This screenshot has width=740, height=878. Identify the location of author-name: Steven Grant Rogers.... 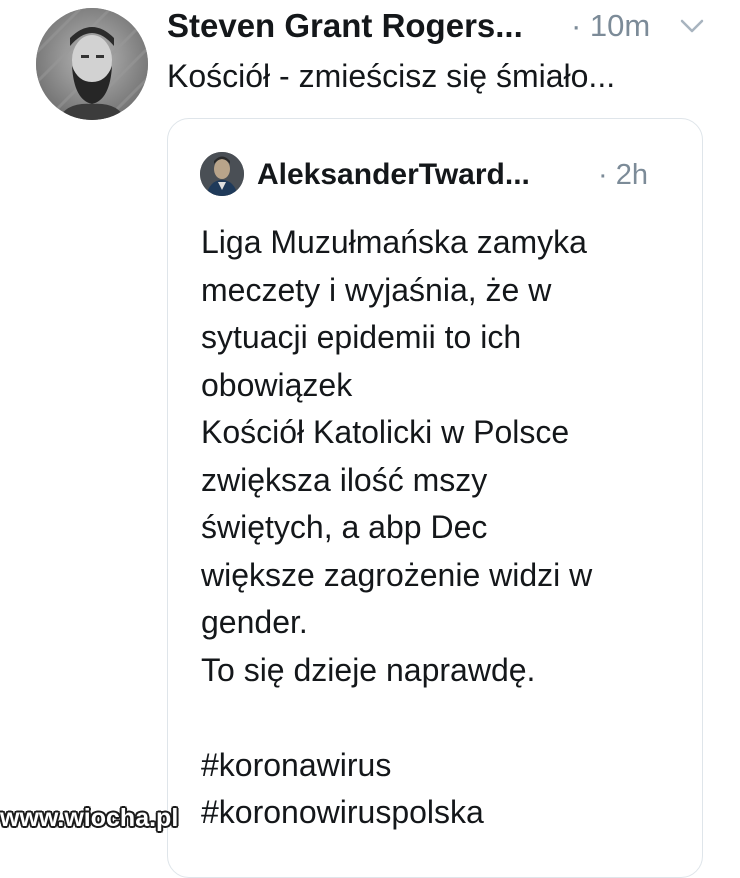
(345, 26).